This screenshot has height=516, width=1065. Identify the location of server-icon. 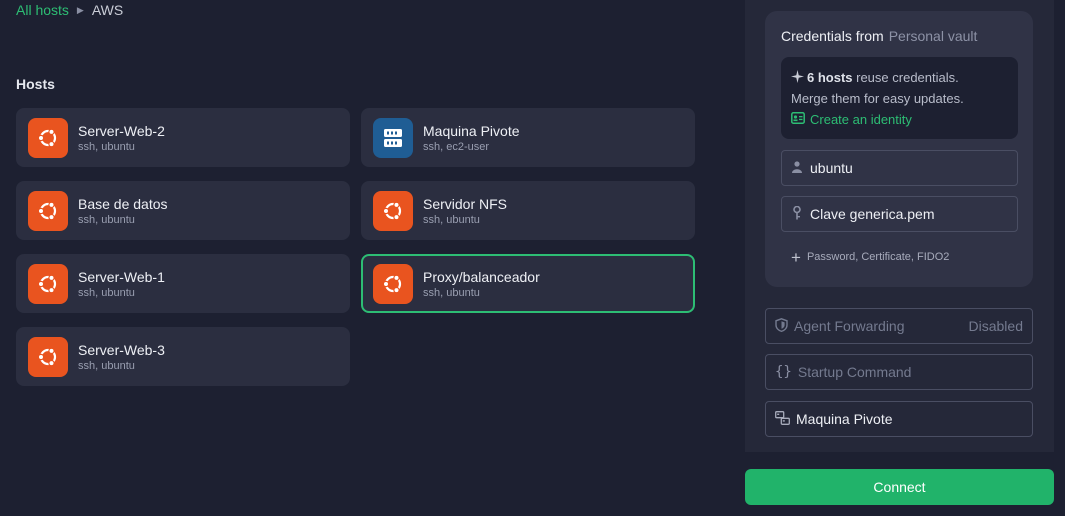
(393, 137).